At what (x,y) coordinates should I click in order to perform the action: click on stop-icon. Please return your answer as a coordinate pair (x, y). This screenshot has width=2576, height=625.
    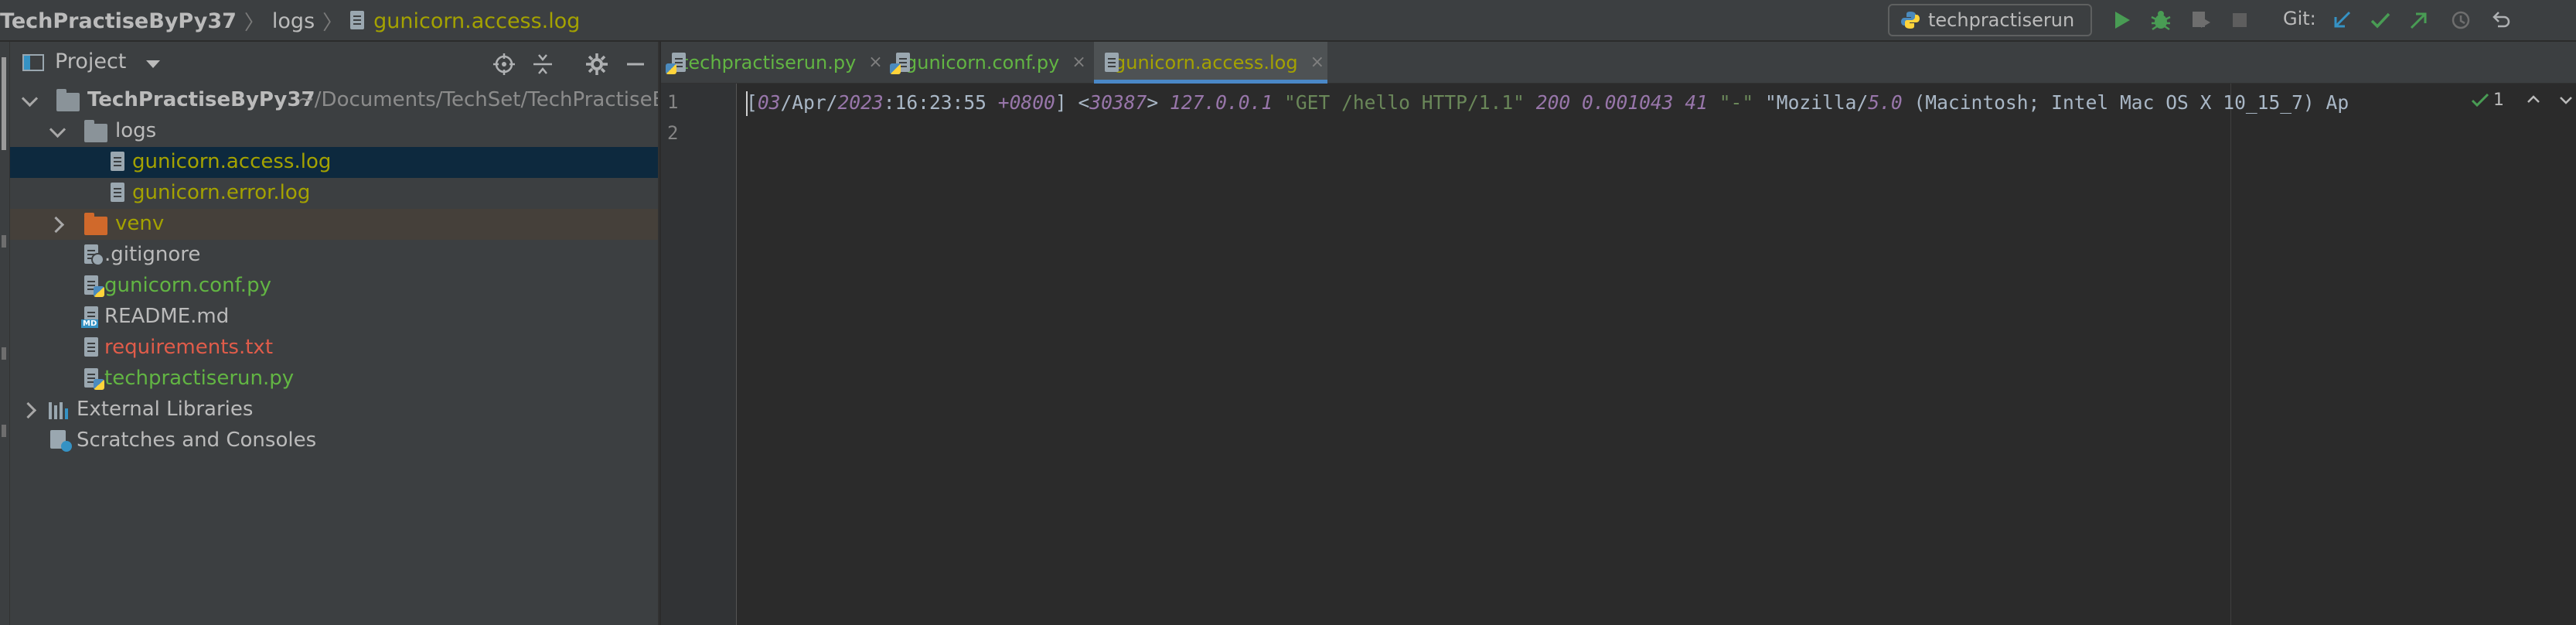
    Looking at the image, I should click on (2240, 20).